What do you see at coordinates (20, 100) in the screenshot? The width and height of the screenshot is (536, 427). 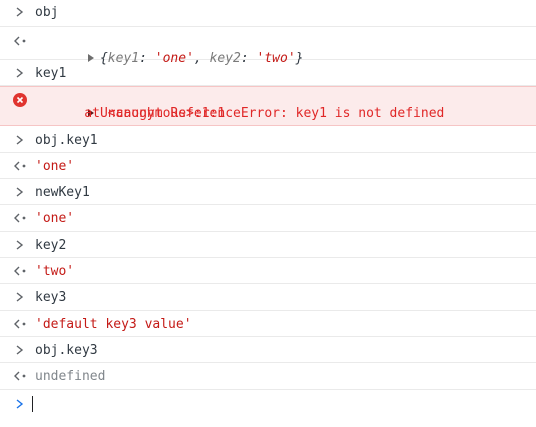 I see `error-circle-icon` at bounding box center [20, 100].